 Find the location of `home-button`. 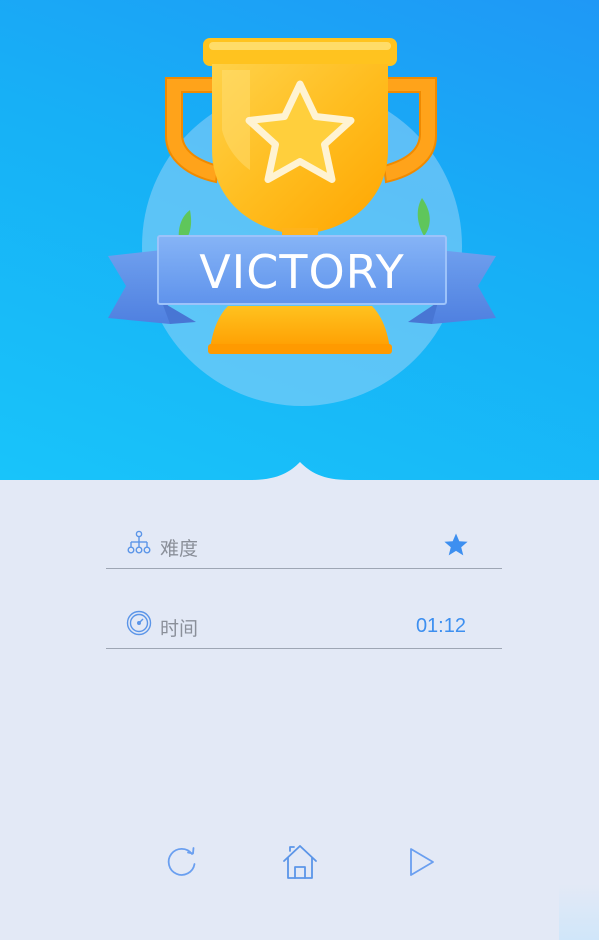

home-button is located at coordinates (300, 862).